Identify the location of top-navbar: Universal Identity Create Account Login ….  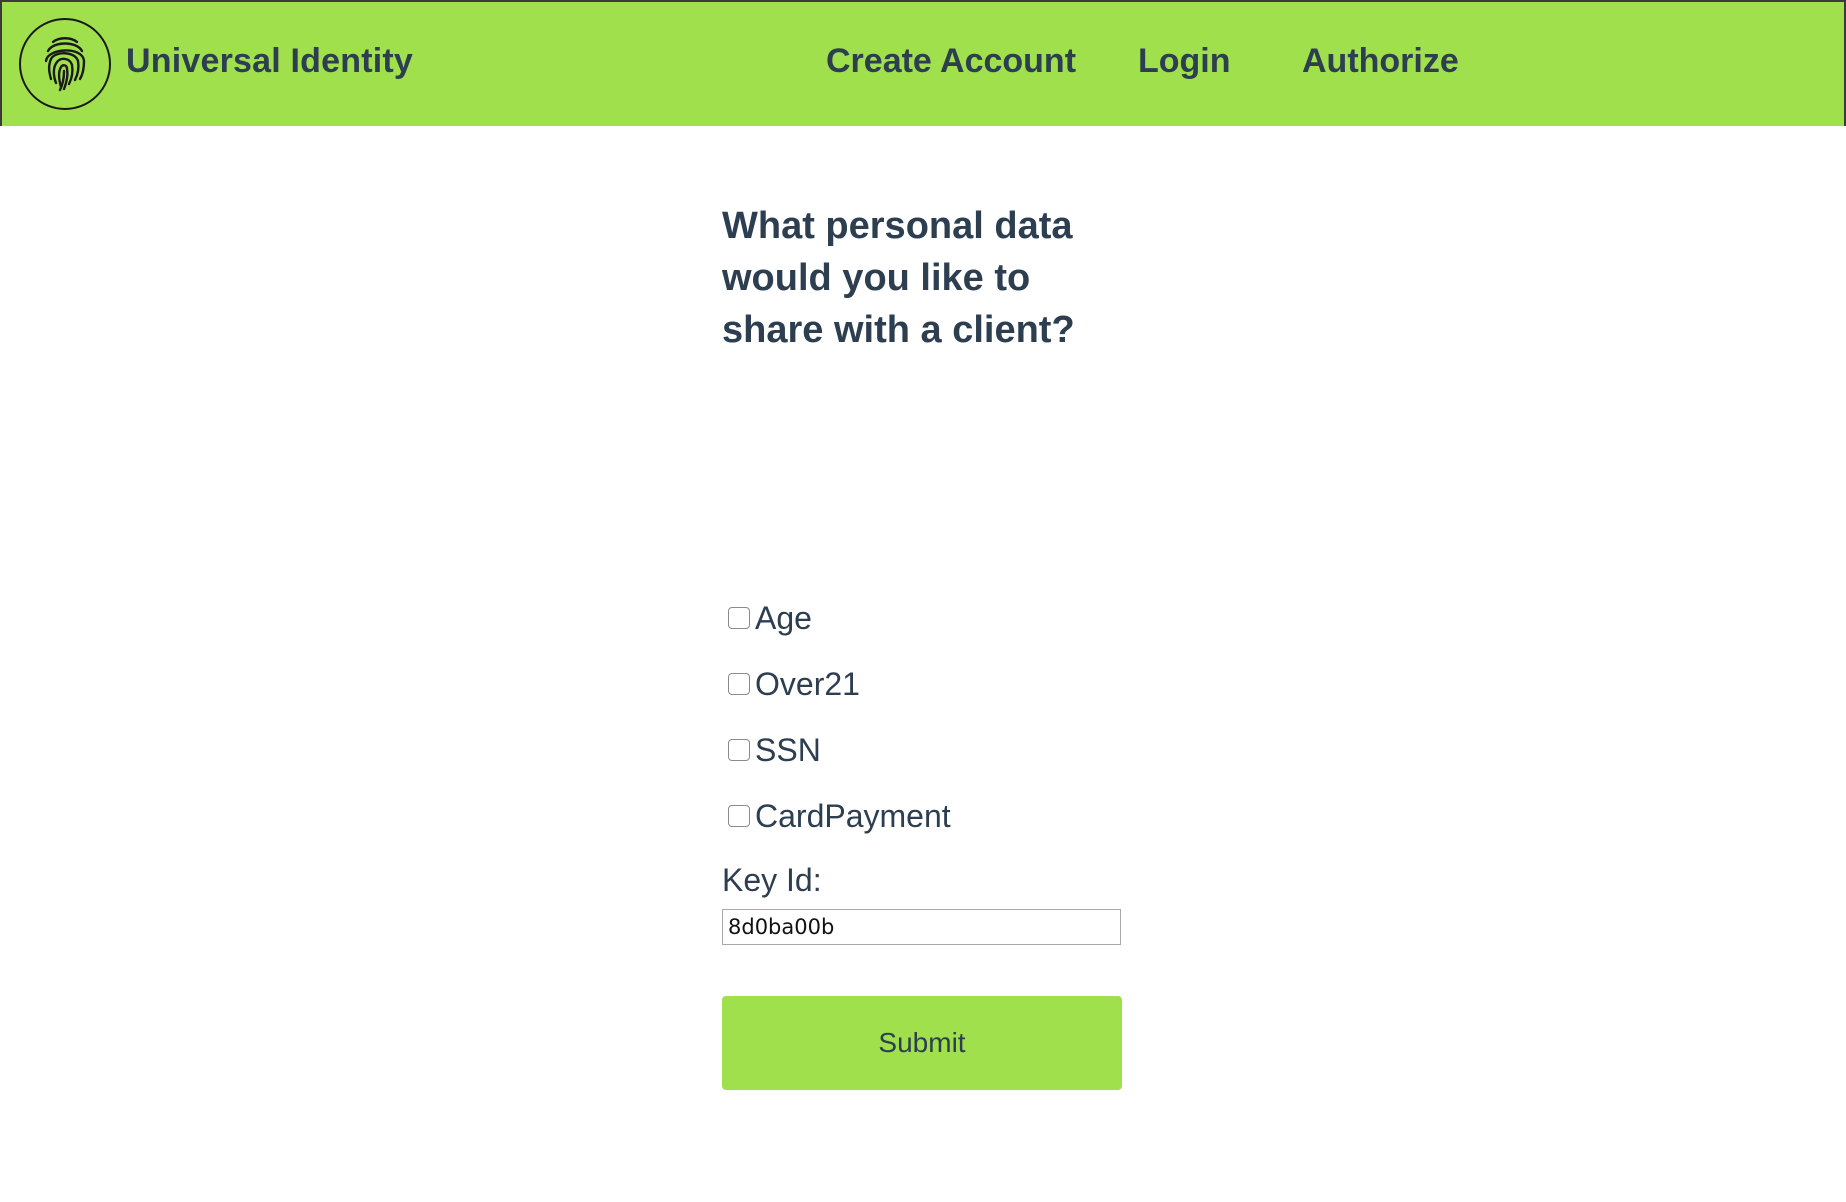
(923, 63).